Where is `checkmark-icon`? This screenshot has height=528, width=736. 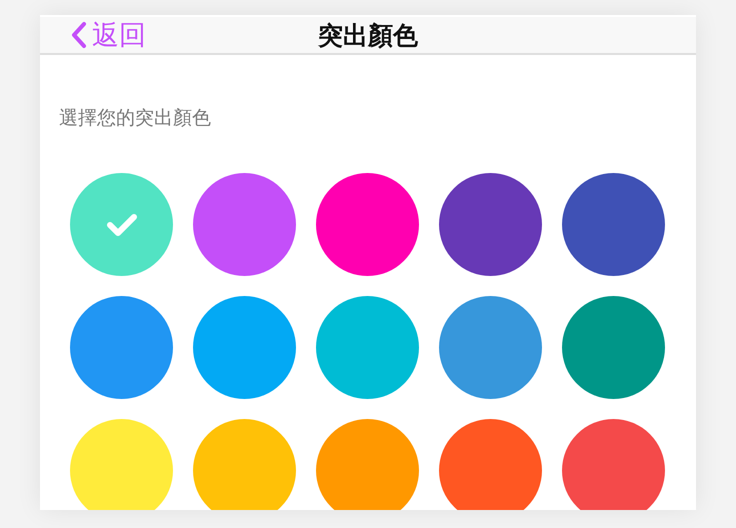
checkmark-icon is located at coordinates (122, 225).